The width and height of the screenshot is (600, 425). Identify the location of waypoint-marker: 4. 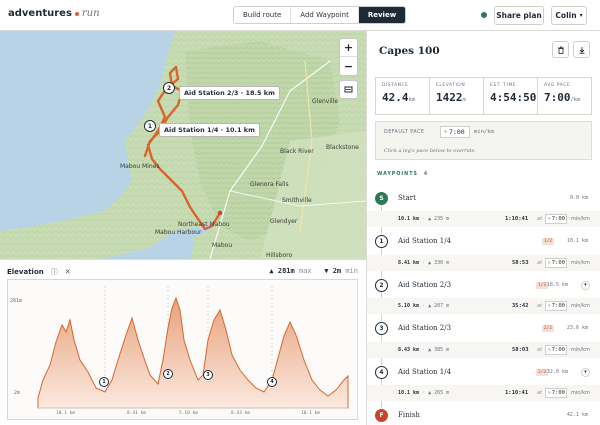
(381, 372).